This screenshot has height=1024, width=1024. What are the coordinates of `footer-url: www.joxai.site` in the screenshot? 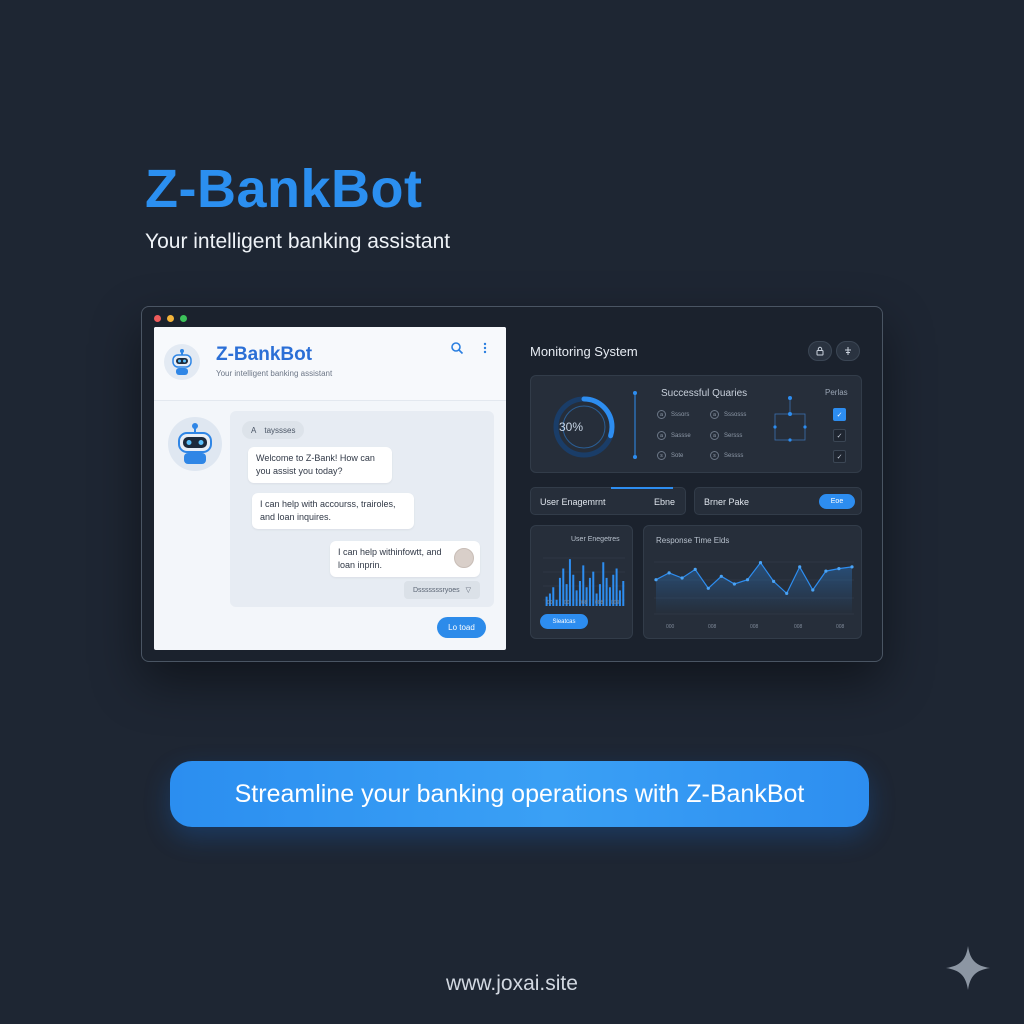 It's located at (512, 984).